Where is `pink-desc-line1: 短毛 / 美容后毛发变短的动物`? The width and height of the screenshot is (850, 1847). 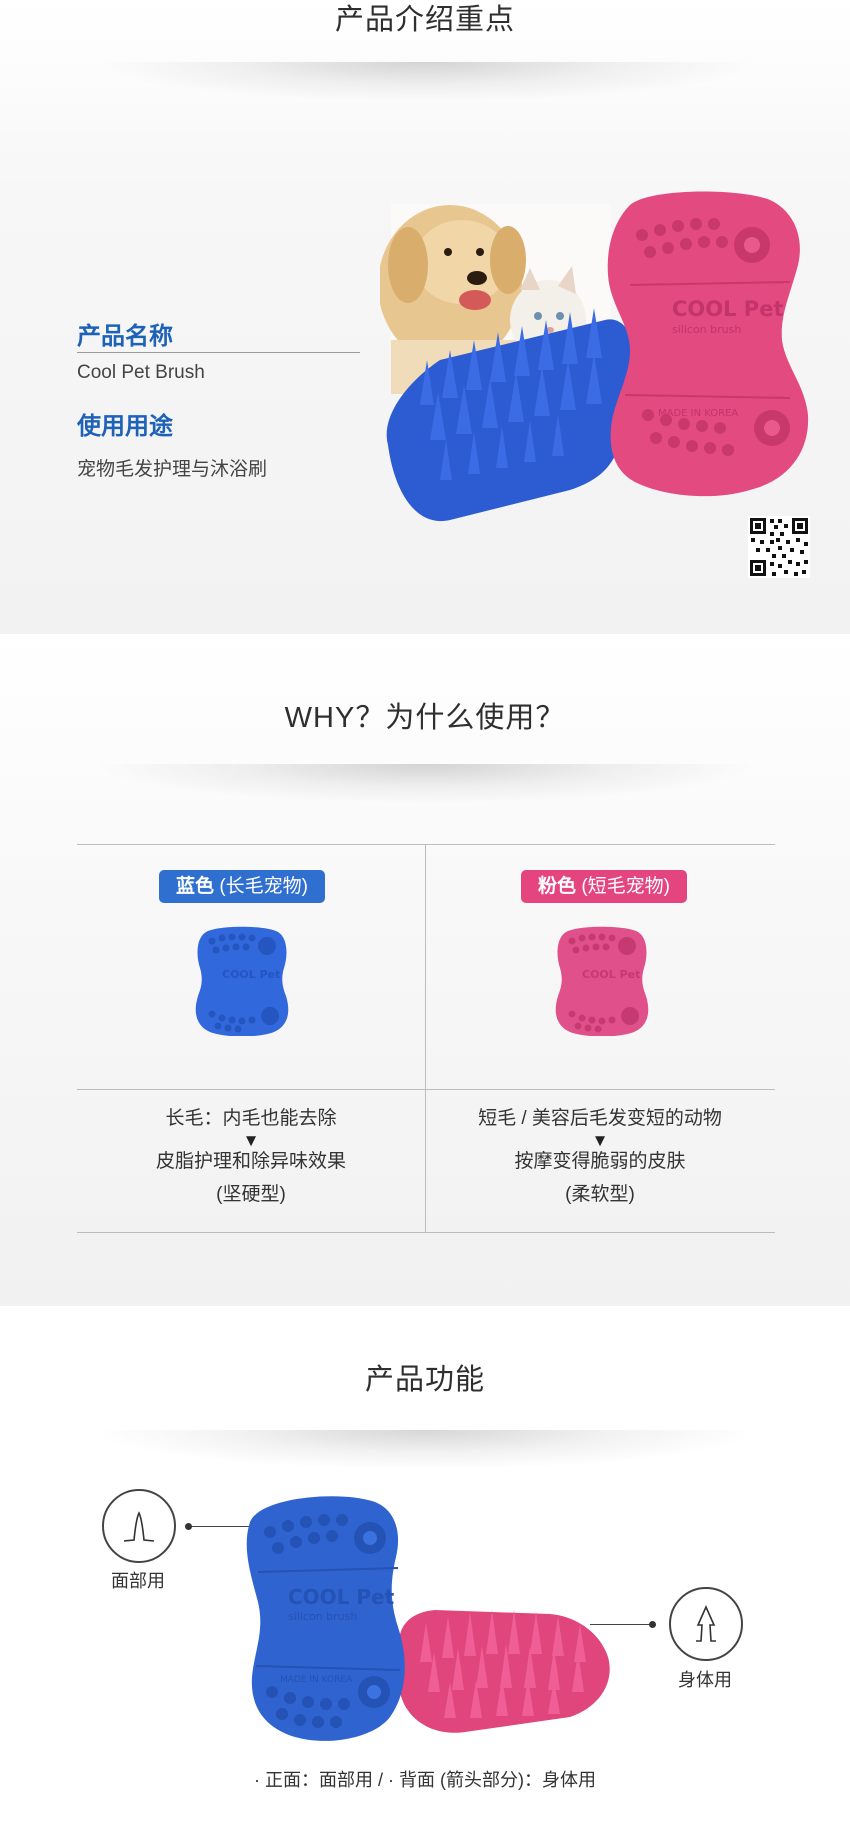
pink-desc-line1: 短毛 / 美容后毛发变短的动物 is located at coordinates (600, 1118).